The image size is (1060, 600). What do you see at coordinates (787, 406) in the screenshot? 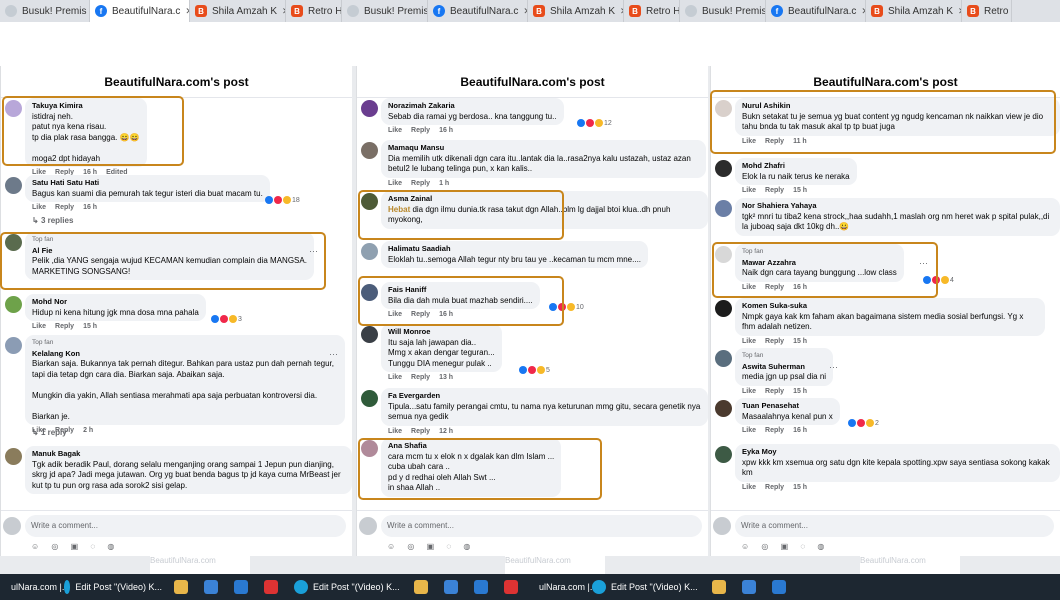
I see `commenter-name: Tuan Penasehat` at bounding box center [787, 406].